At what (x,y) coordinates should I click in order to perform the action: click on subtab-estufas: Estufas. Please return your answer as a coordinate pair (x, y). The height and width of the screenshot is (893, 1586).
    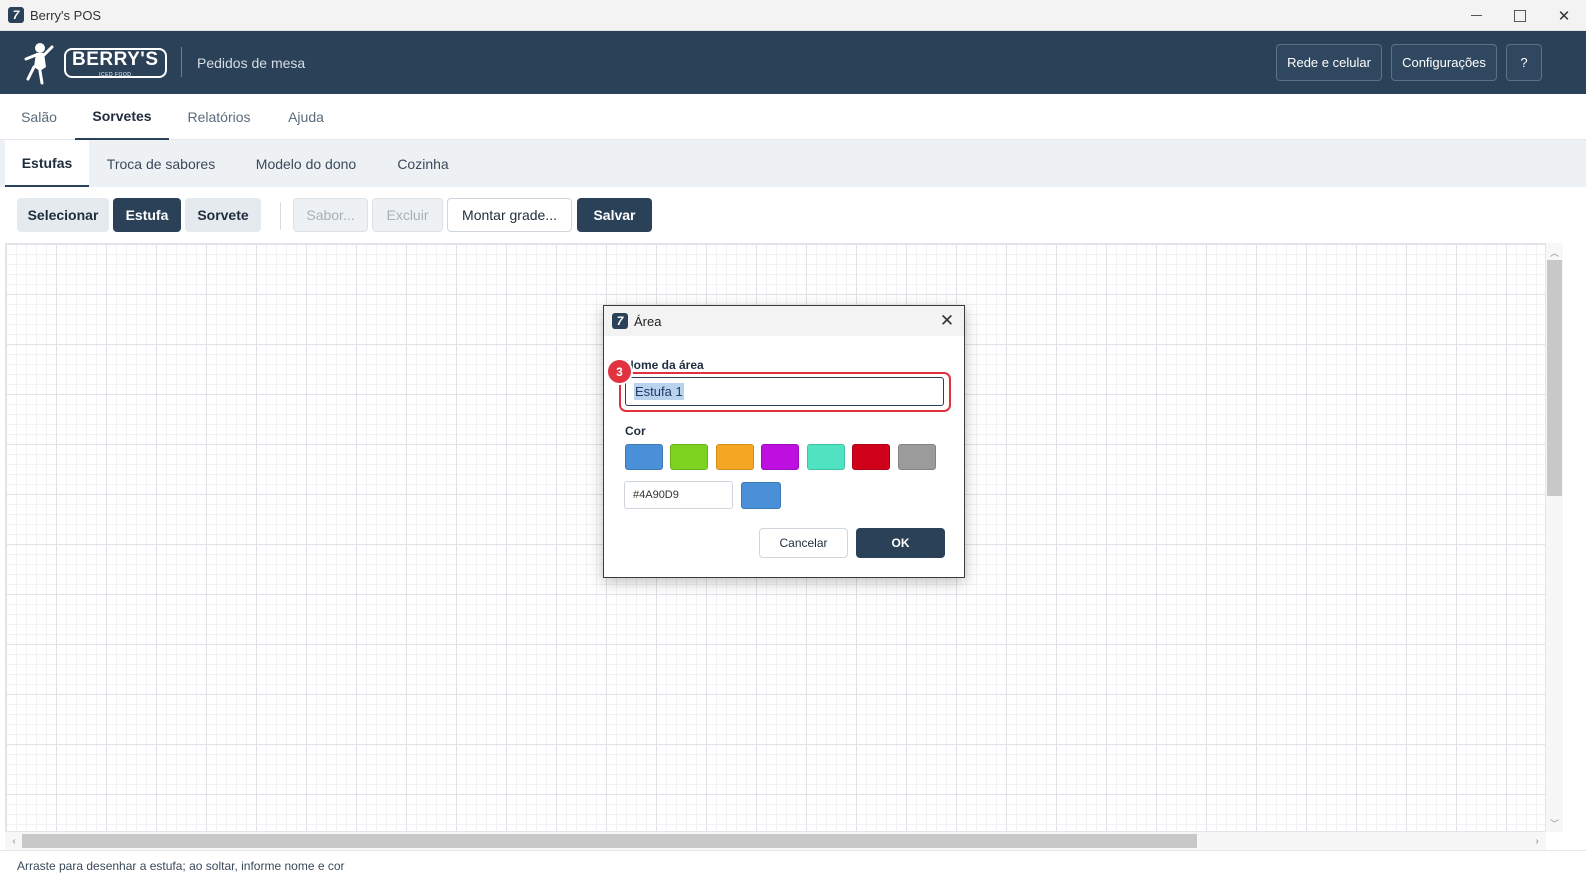
    Looking at the image, I should click on (47, 163).